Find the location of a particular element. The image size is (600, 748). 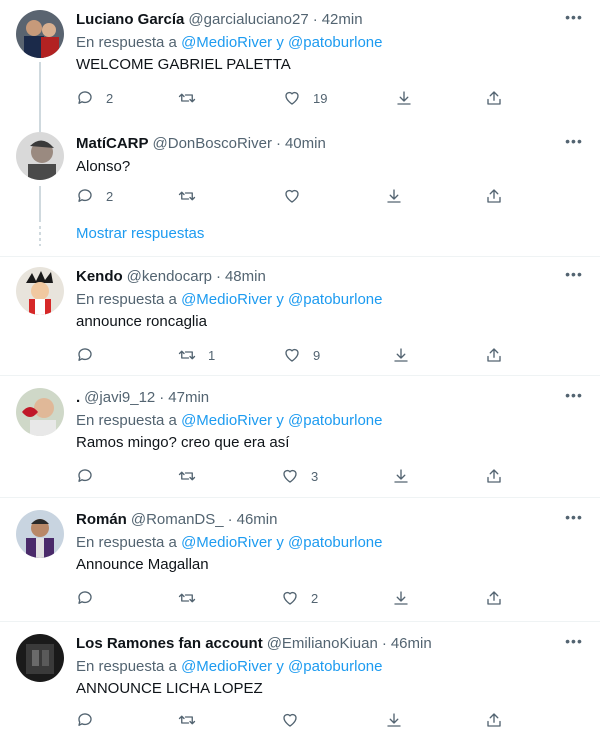

action-bar: 2 19 is located at coordinates (300, 98).